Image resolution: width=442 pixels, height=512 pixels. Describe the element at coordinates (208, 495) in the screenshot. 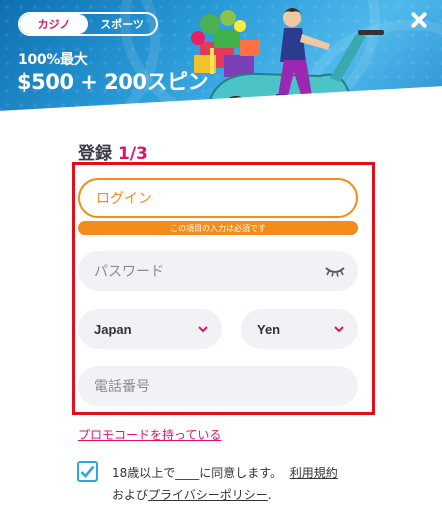

I see `privacy-link: プライバシーポリシー` at that location.